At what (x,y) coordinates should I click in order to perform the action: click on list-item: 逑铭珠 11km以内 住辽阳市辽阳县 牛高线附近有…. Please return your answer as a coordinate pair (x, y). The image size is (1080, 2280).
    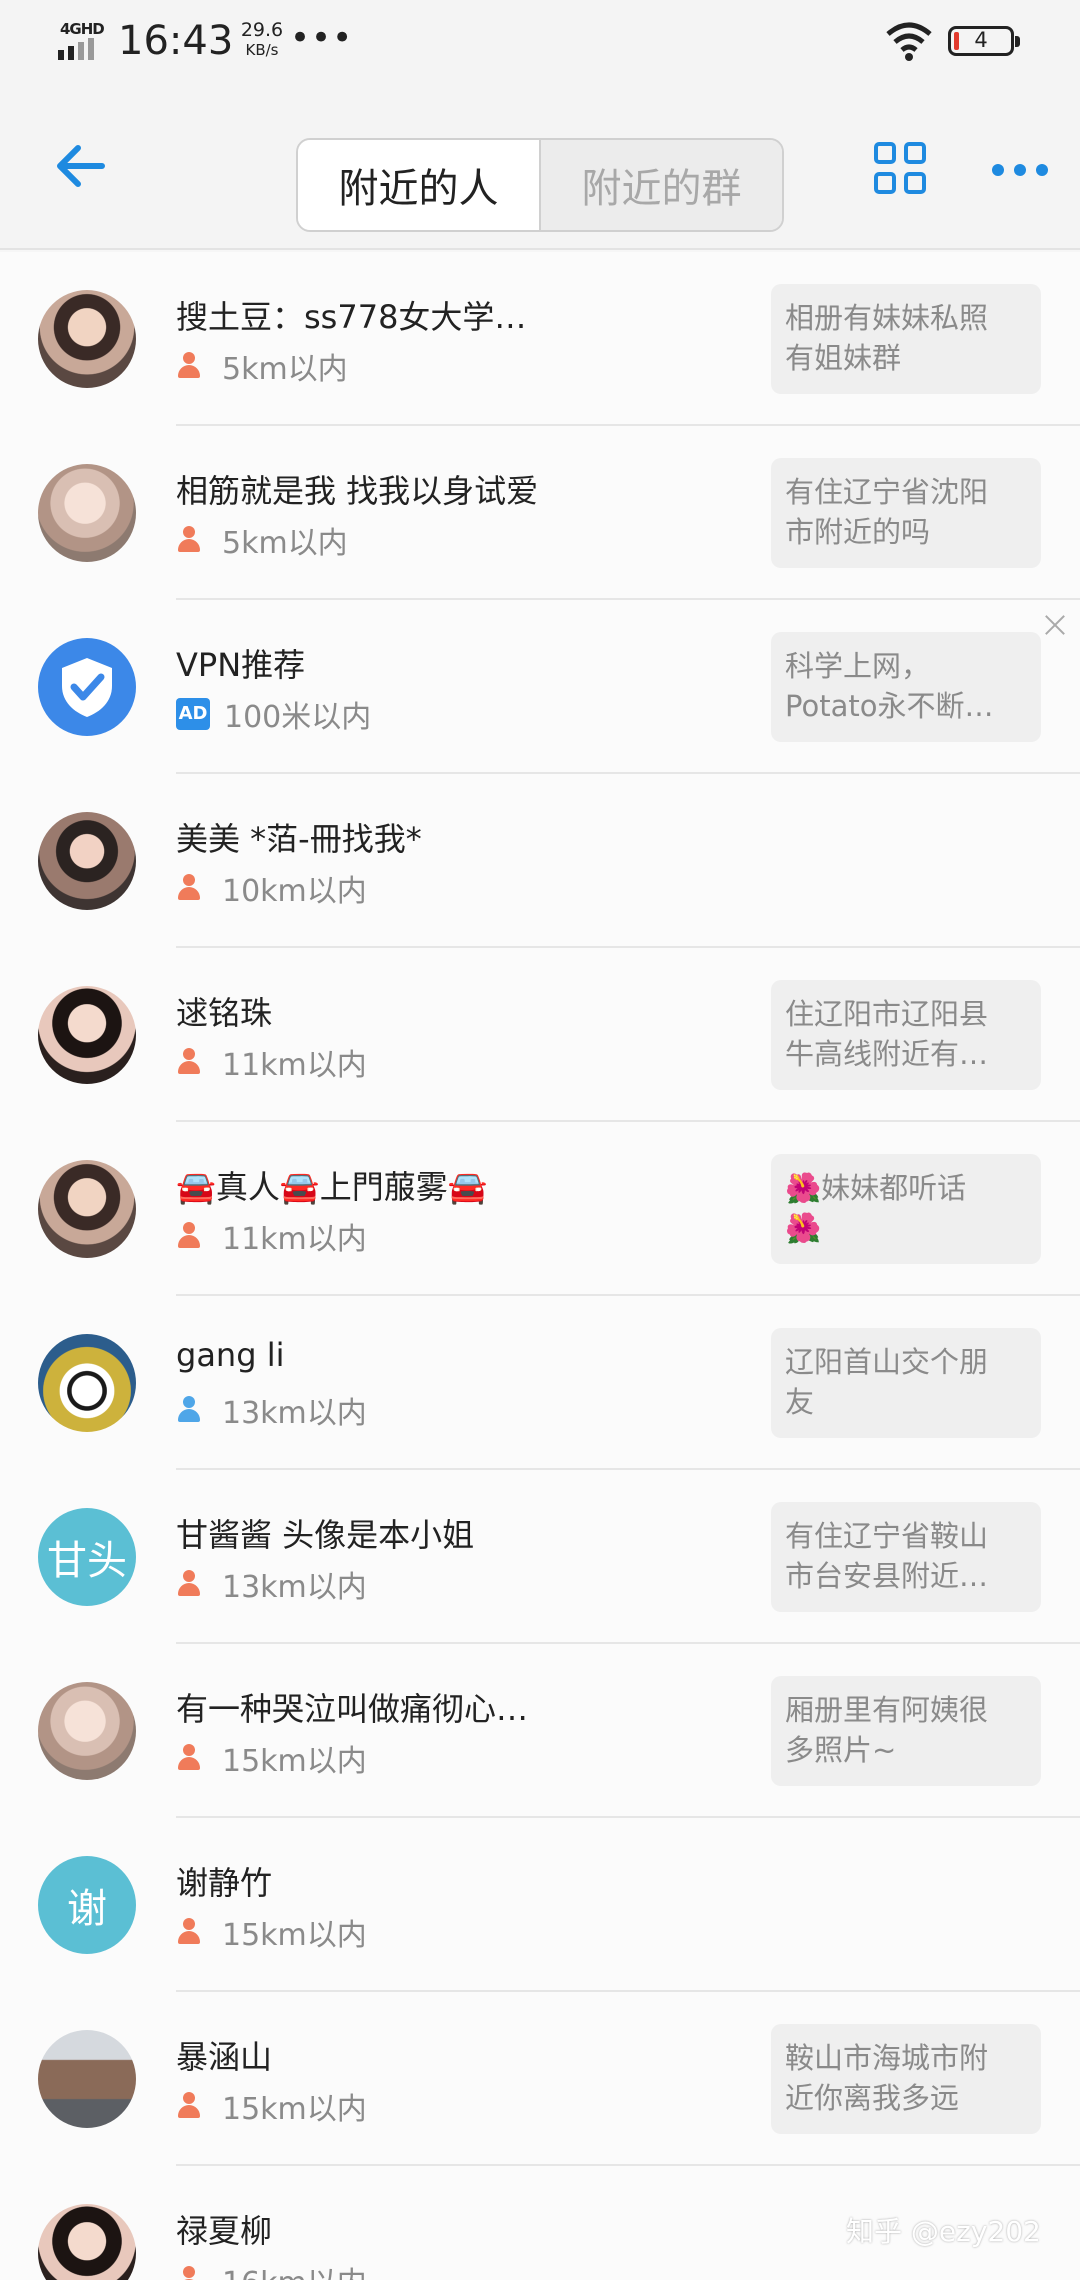
    Looking at the image, I should click on (540, 1035).